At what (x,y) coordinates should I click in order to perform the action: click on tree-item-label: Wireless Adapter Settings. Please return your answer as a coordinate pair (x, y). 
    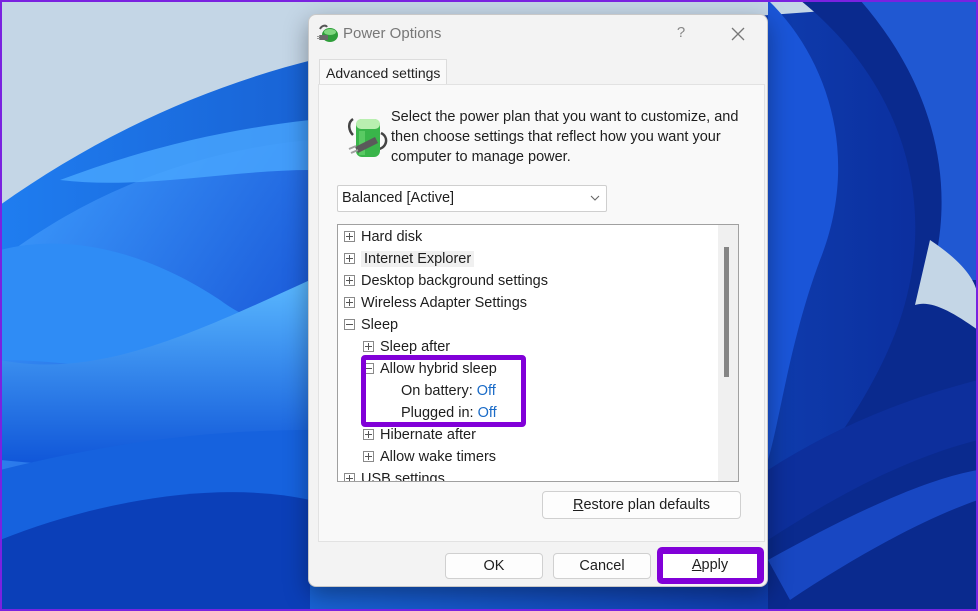
    Looking at the image, I should click on (444, 303).